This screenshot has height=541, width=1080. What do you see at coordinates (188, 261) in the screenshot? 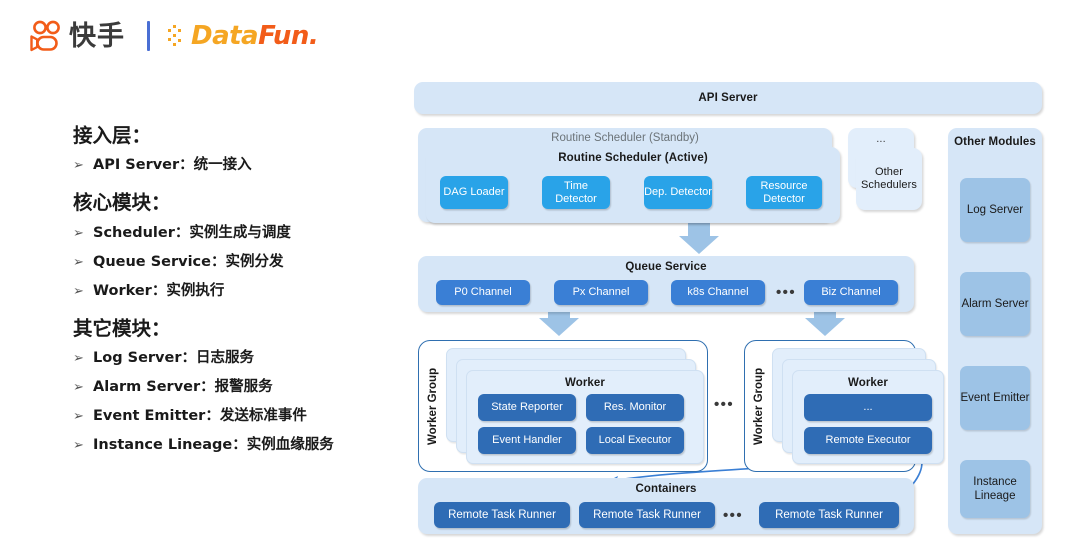
I see `outline-item-label: Queue Service：实例分发` at bounding box center [188, 261].